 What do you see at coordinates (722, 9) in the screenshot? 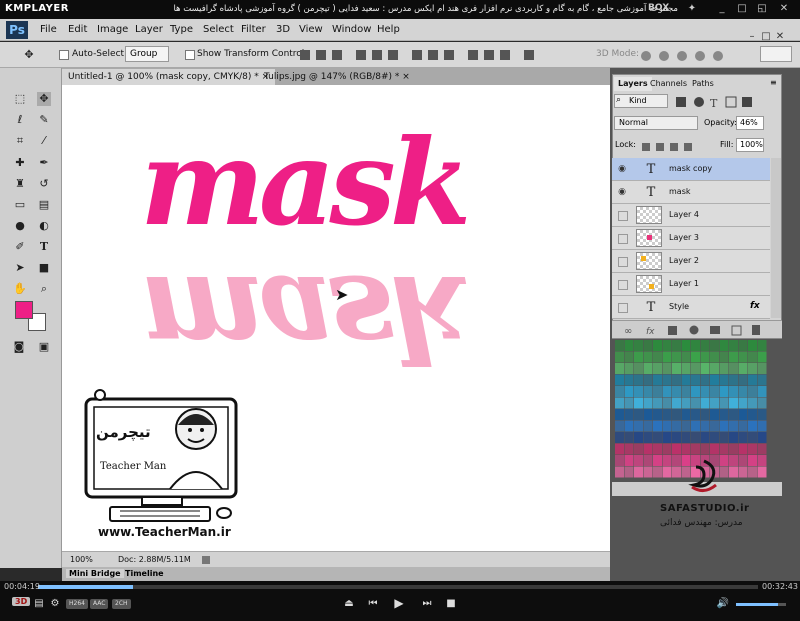
I see `minimize-icon: _` at bounding box center [722, 9].